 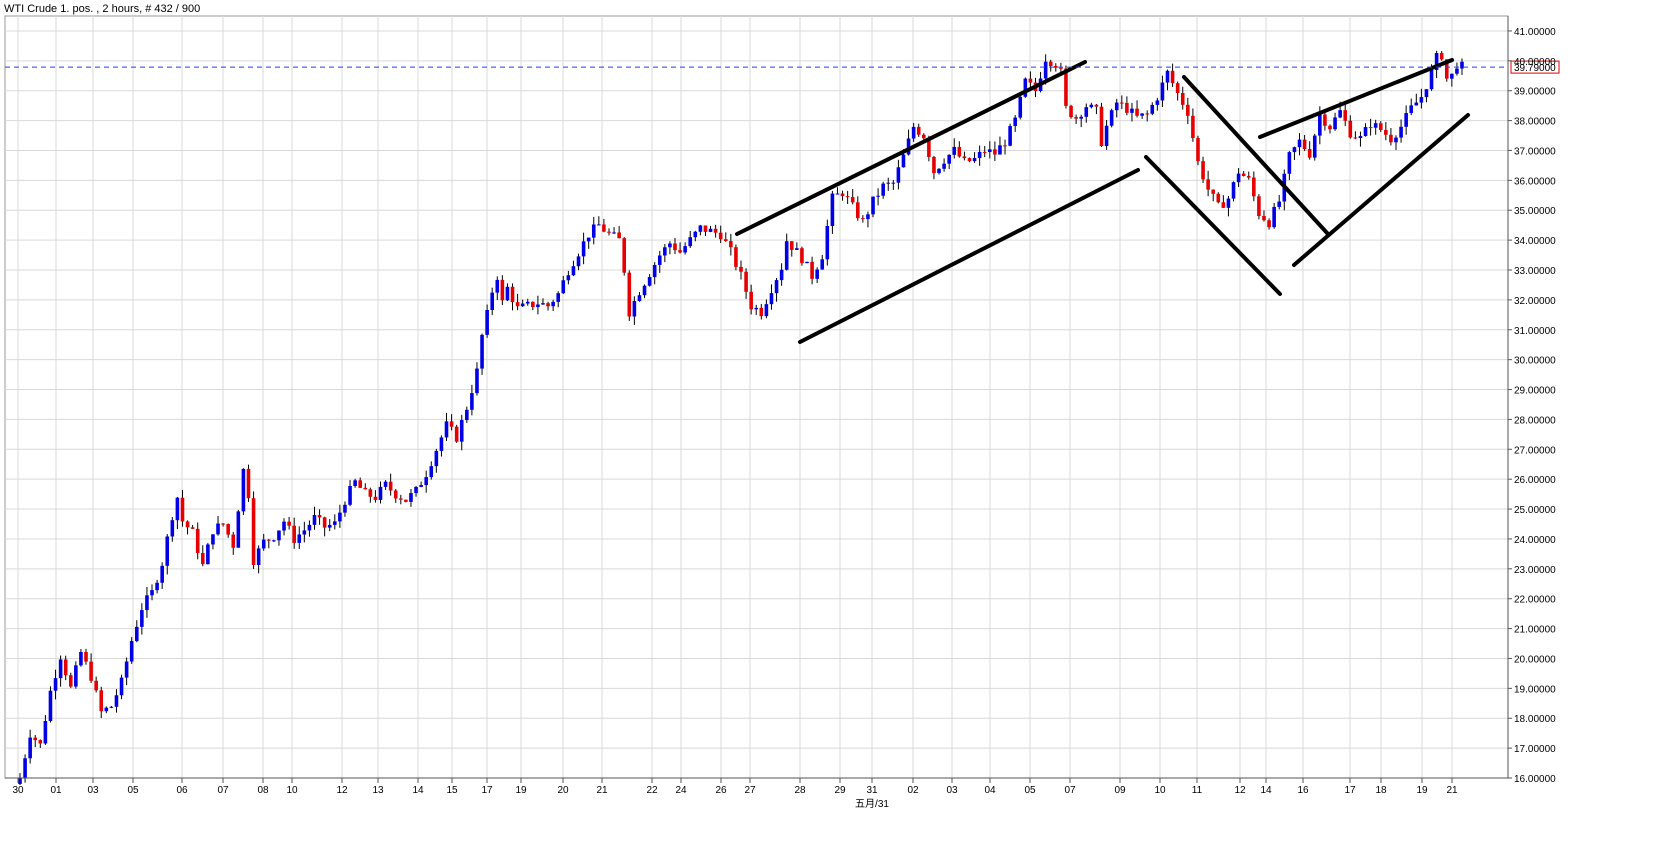 What do you see at coordinates (1535, 779) in the screenshot?
I see `y-tick-label: 16.00000` at bounding box center [1535, 779].